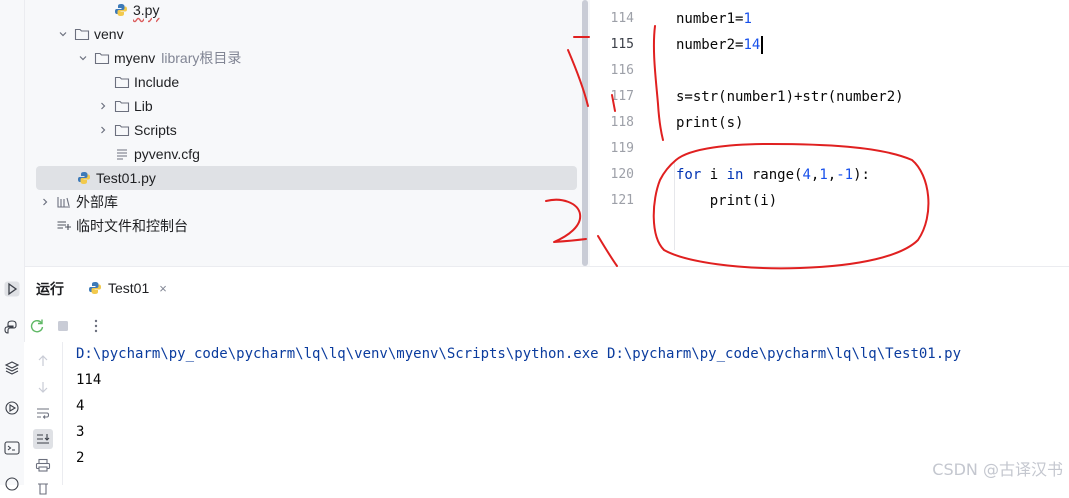 The width and height of the screenshot is (1069, 498). What do you see at coordinates (622, 148) in the screenshot?
I see `line-number: 119` at bounding box center [622, 148].